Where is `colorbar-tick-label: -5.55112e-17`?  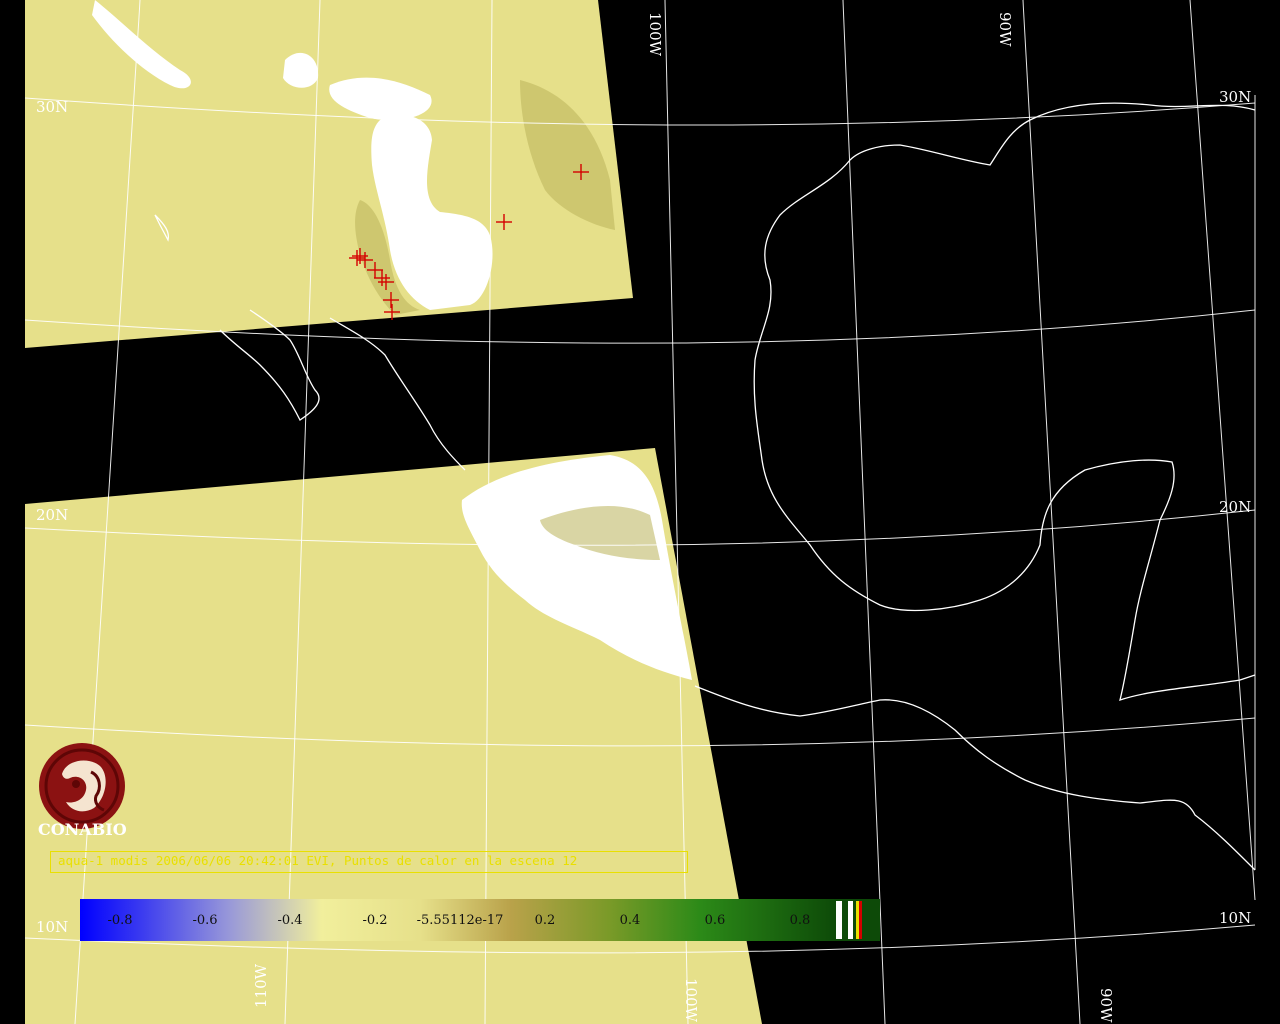
colorbar-tick-label: -5.55112e-17 is located at coordinates (460, 920).